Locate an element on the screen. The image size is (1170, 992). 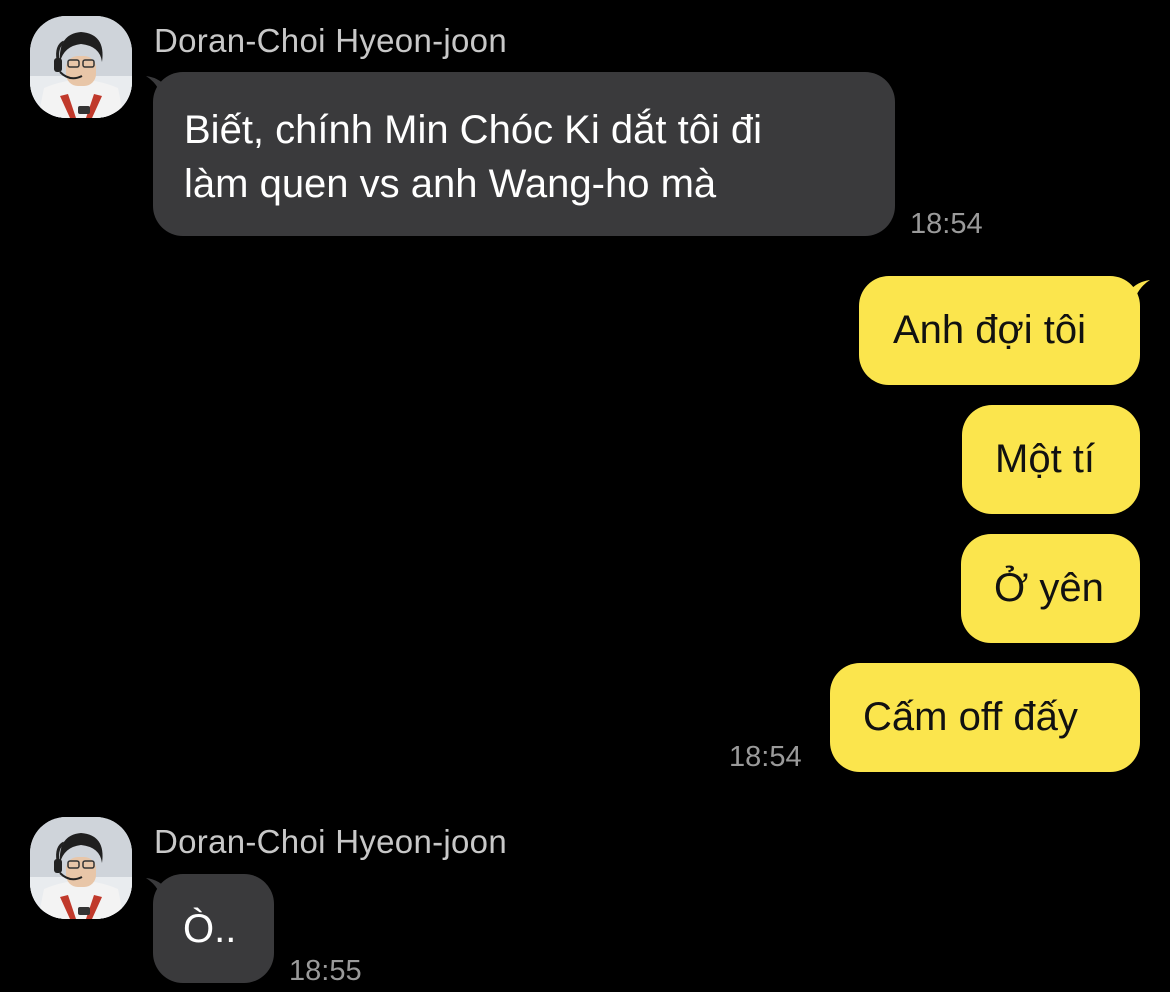
message-text: Cấm off đấy is located at coordinates (970, 717).